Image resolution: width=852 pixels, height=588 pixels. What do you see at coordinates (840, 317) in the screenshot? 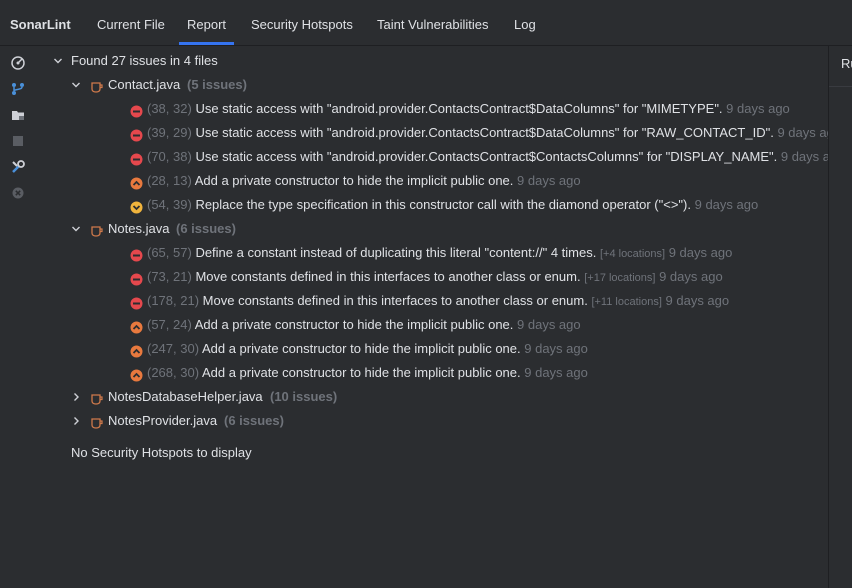
I see `right-panel: Ru` at bounding box center [840, 317].